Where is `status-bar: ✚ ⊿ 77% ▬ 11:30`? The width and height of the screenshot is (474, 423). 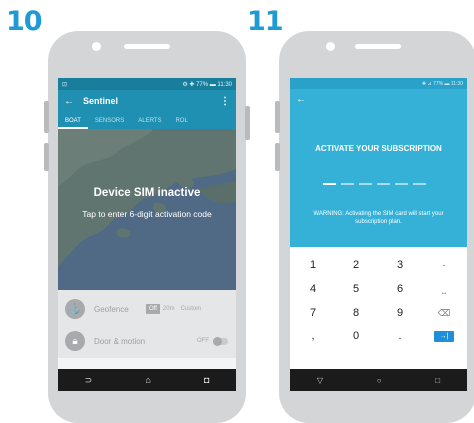
status-bar: ✚ ⊿ 77% ▬ 11:30 is located at coordinates (378, 83).